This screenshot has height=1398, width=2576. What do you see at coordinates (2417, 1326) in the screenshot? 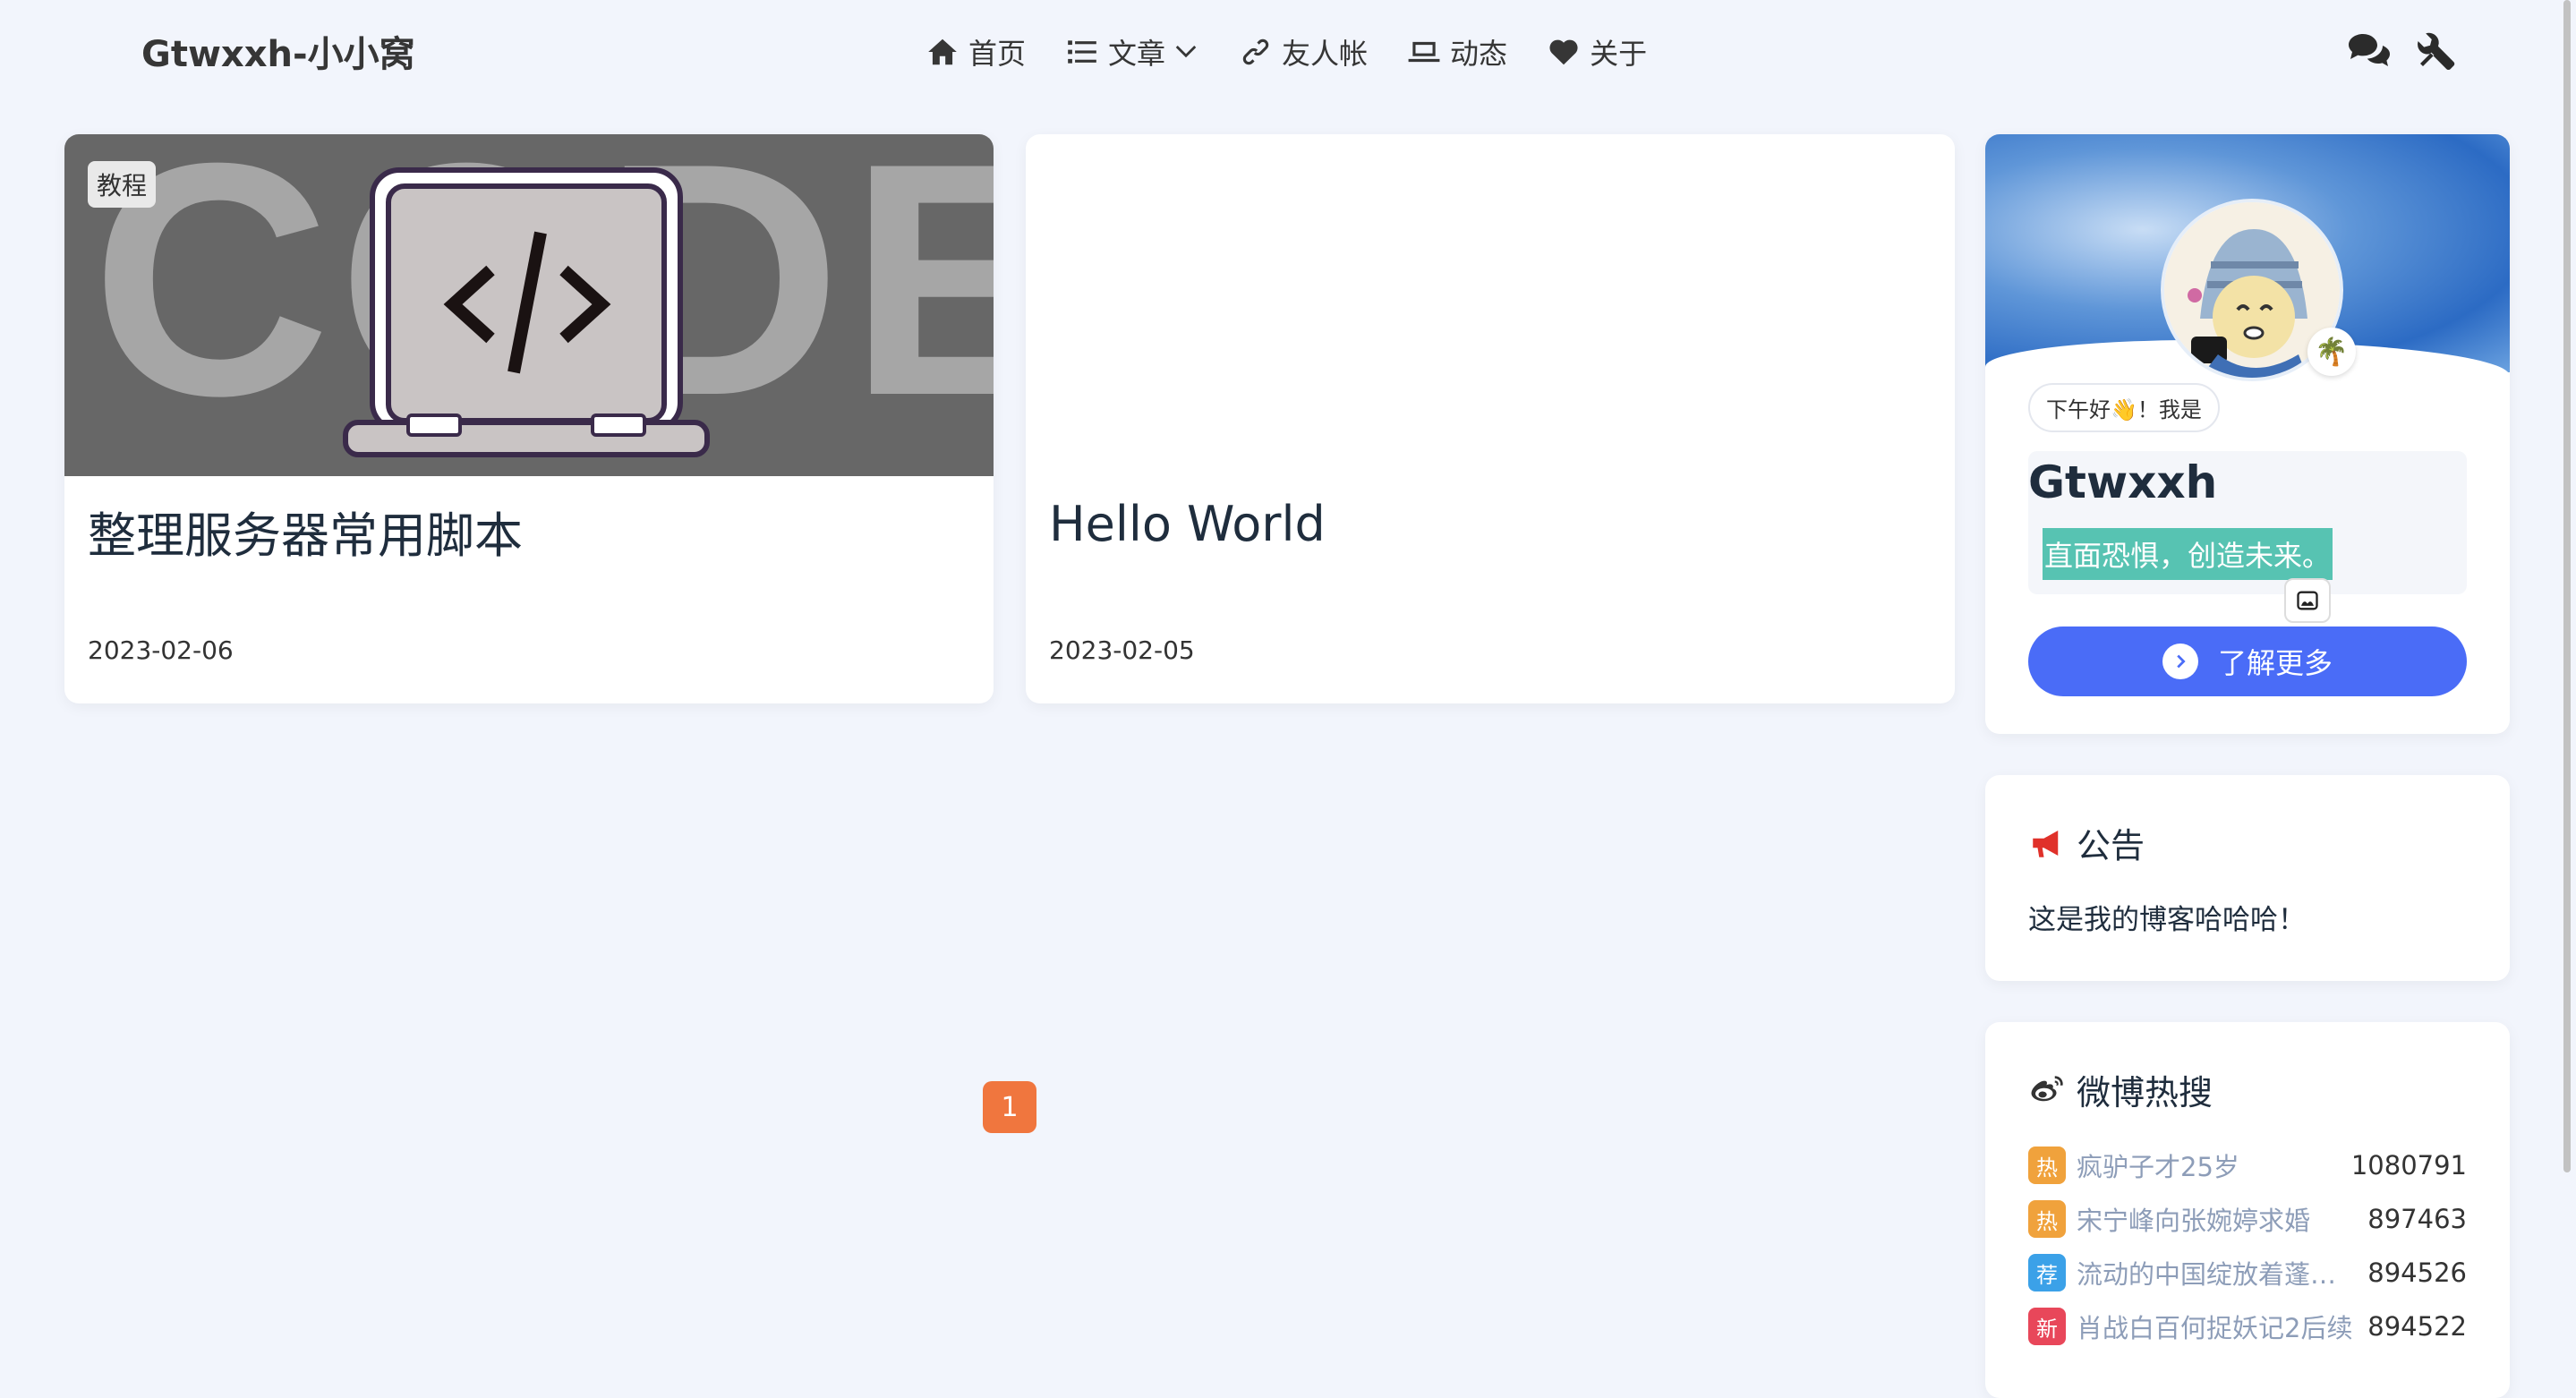
I see `weibo-item-count: 894522` at bounding box center [2417, 1326].